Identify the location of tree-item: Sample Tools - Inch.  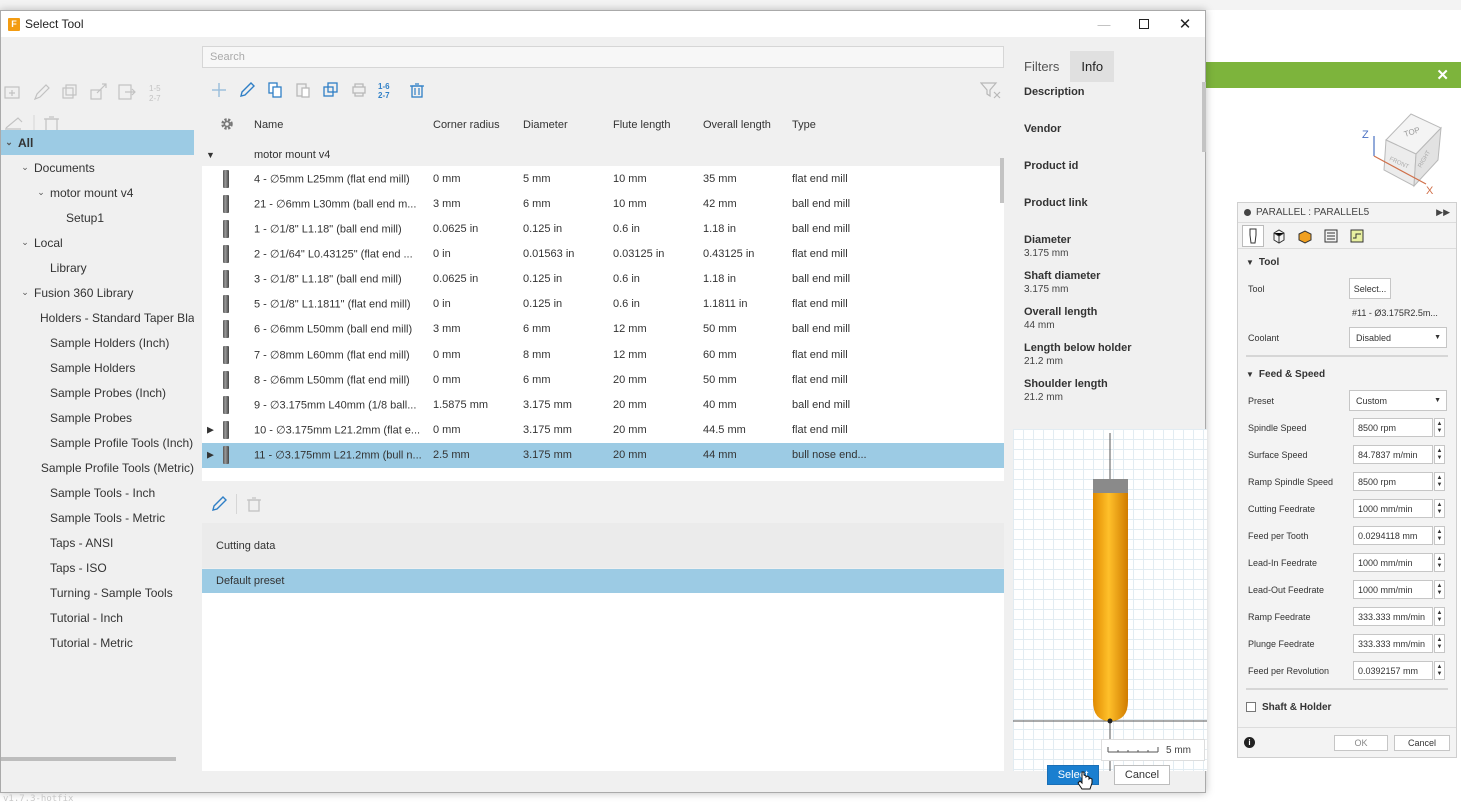
(97, 492).